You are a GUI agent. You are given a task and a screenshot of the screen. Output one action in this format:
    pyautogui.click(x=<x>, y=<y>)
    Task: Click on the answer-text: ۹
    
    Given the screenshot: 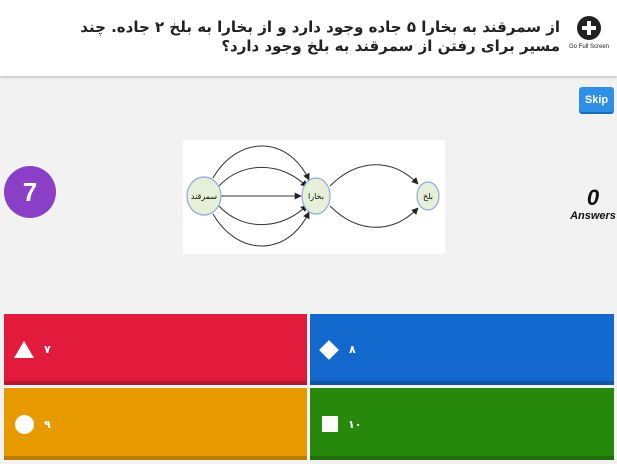 What is the action you would take?
    pyautogui.click(x=47, y=424)
    